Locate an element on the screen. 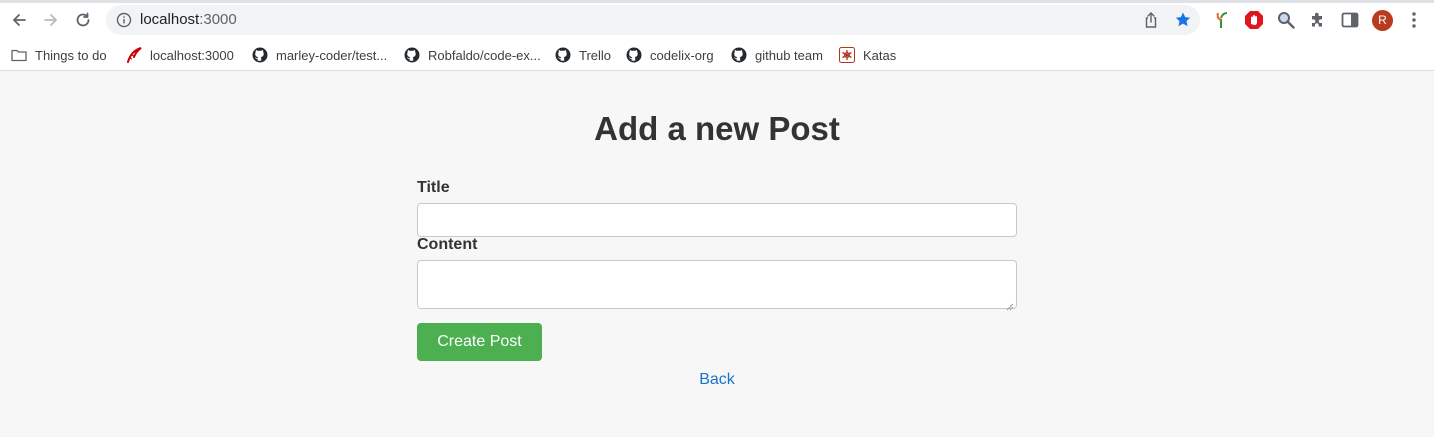 Image resolution: width=1434 pixels, height=437 pixels. bookmark-things-to-do: Things to do is located at coordinates (59, 55).